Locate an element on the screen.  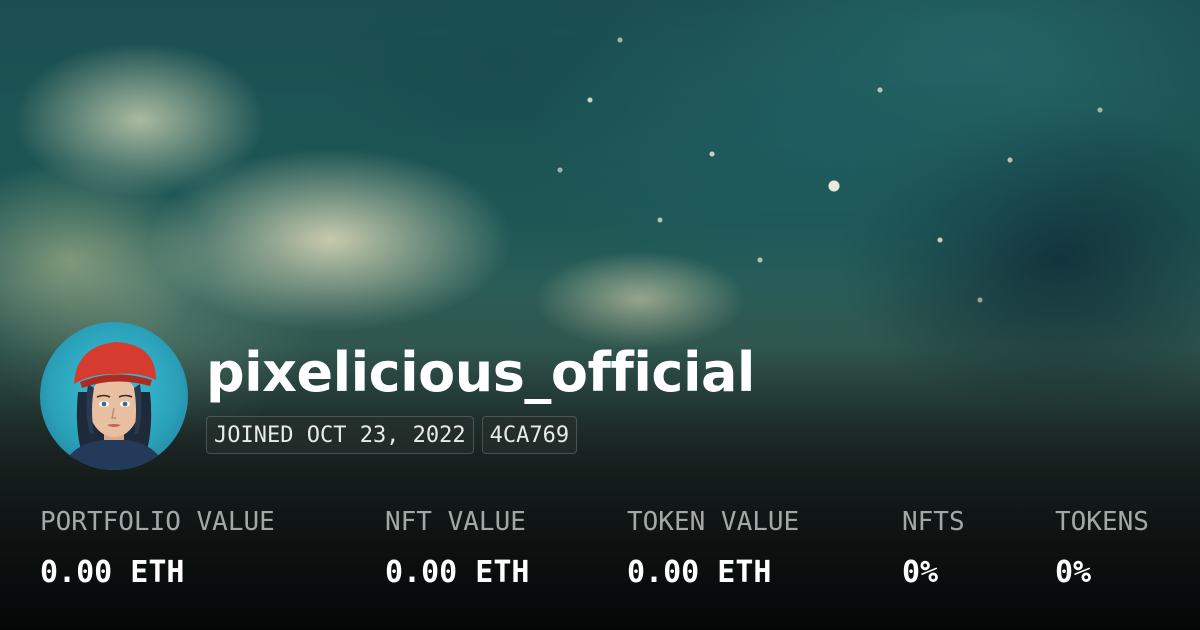
avatar is located at coordinates (114, 396).